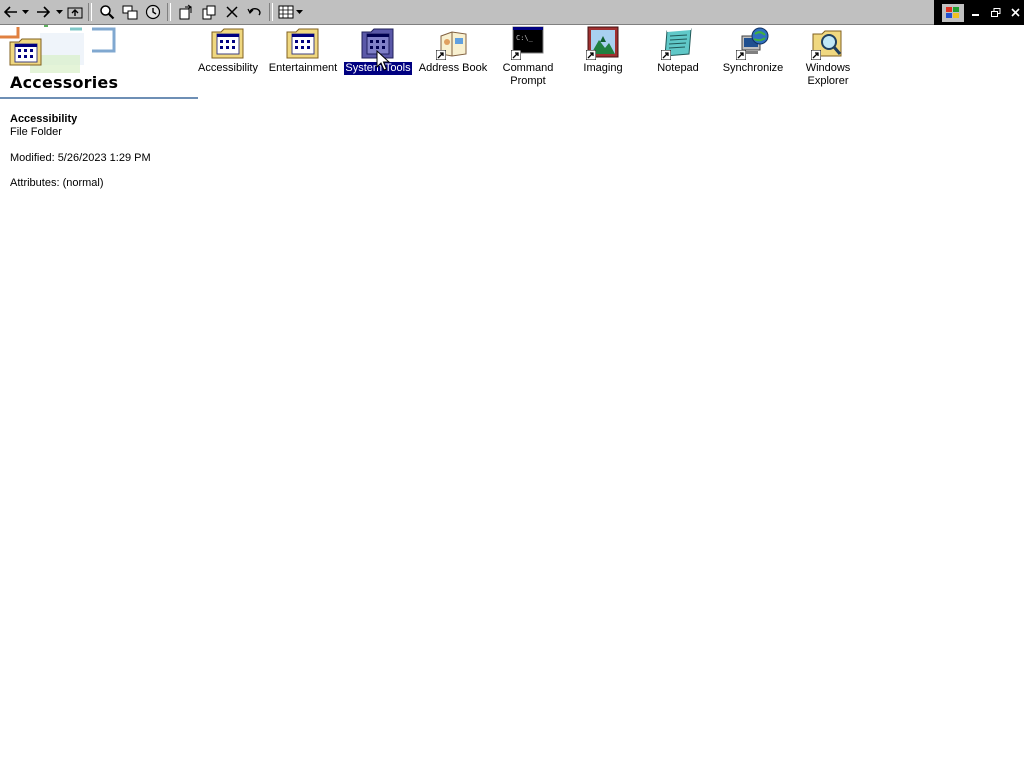 The height and width of the screenshot is (768, 1024). Describe the element at coordinates (99, 62) in the screenshot. I see `folder-banner: Accessories` at that location.